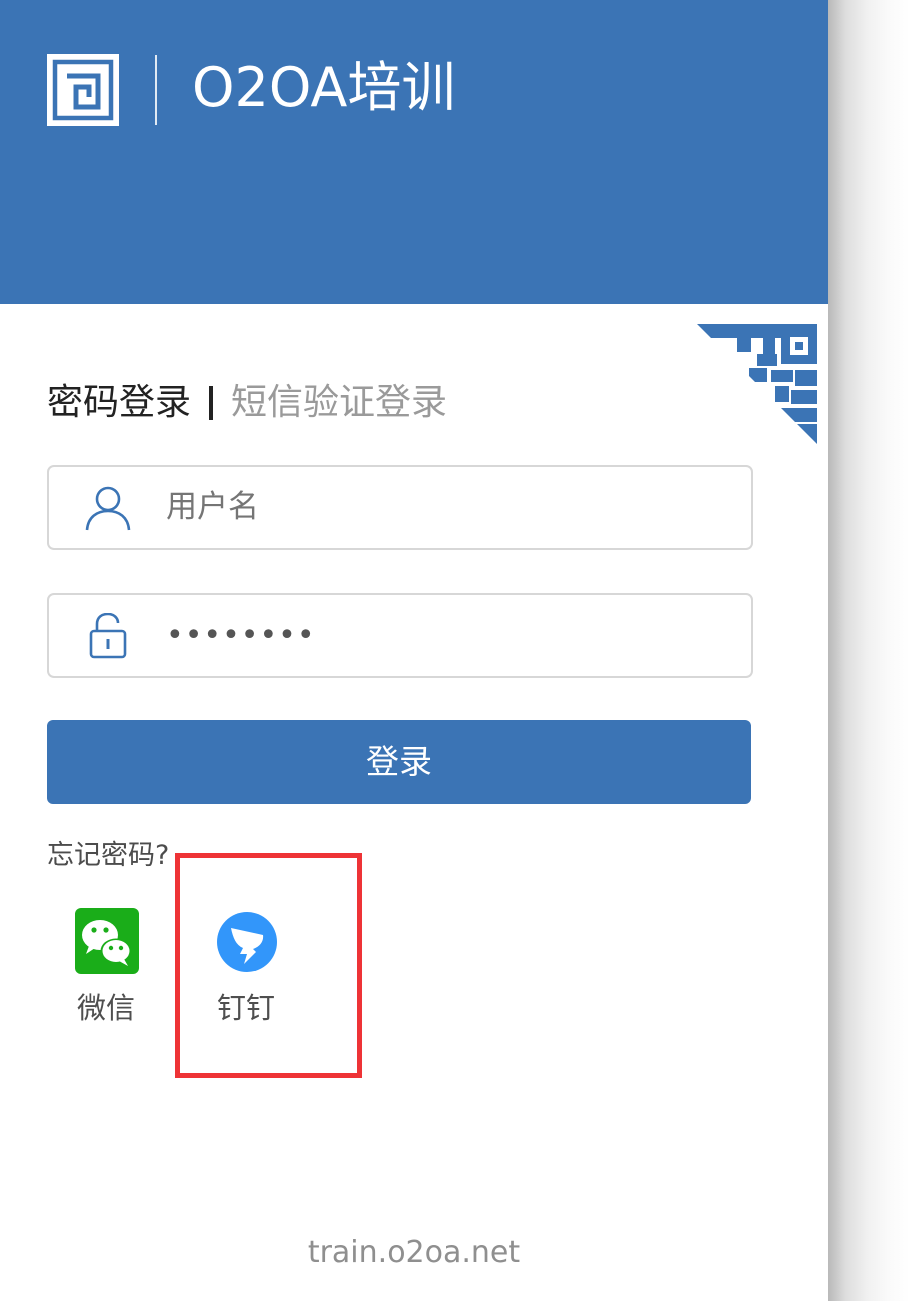 The height and width of the screenshot is (1301, 910). What do you see at coordinates (119, 403) in the screenshot?
I see `tab-password-login: 密码登录` at bounding box center [119, 403].